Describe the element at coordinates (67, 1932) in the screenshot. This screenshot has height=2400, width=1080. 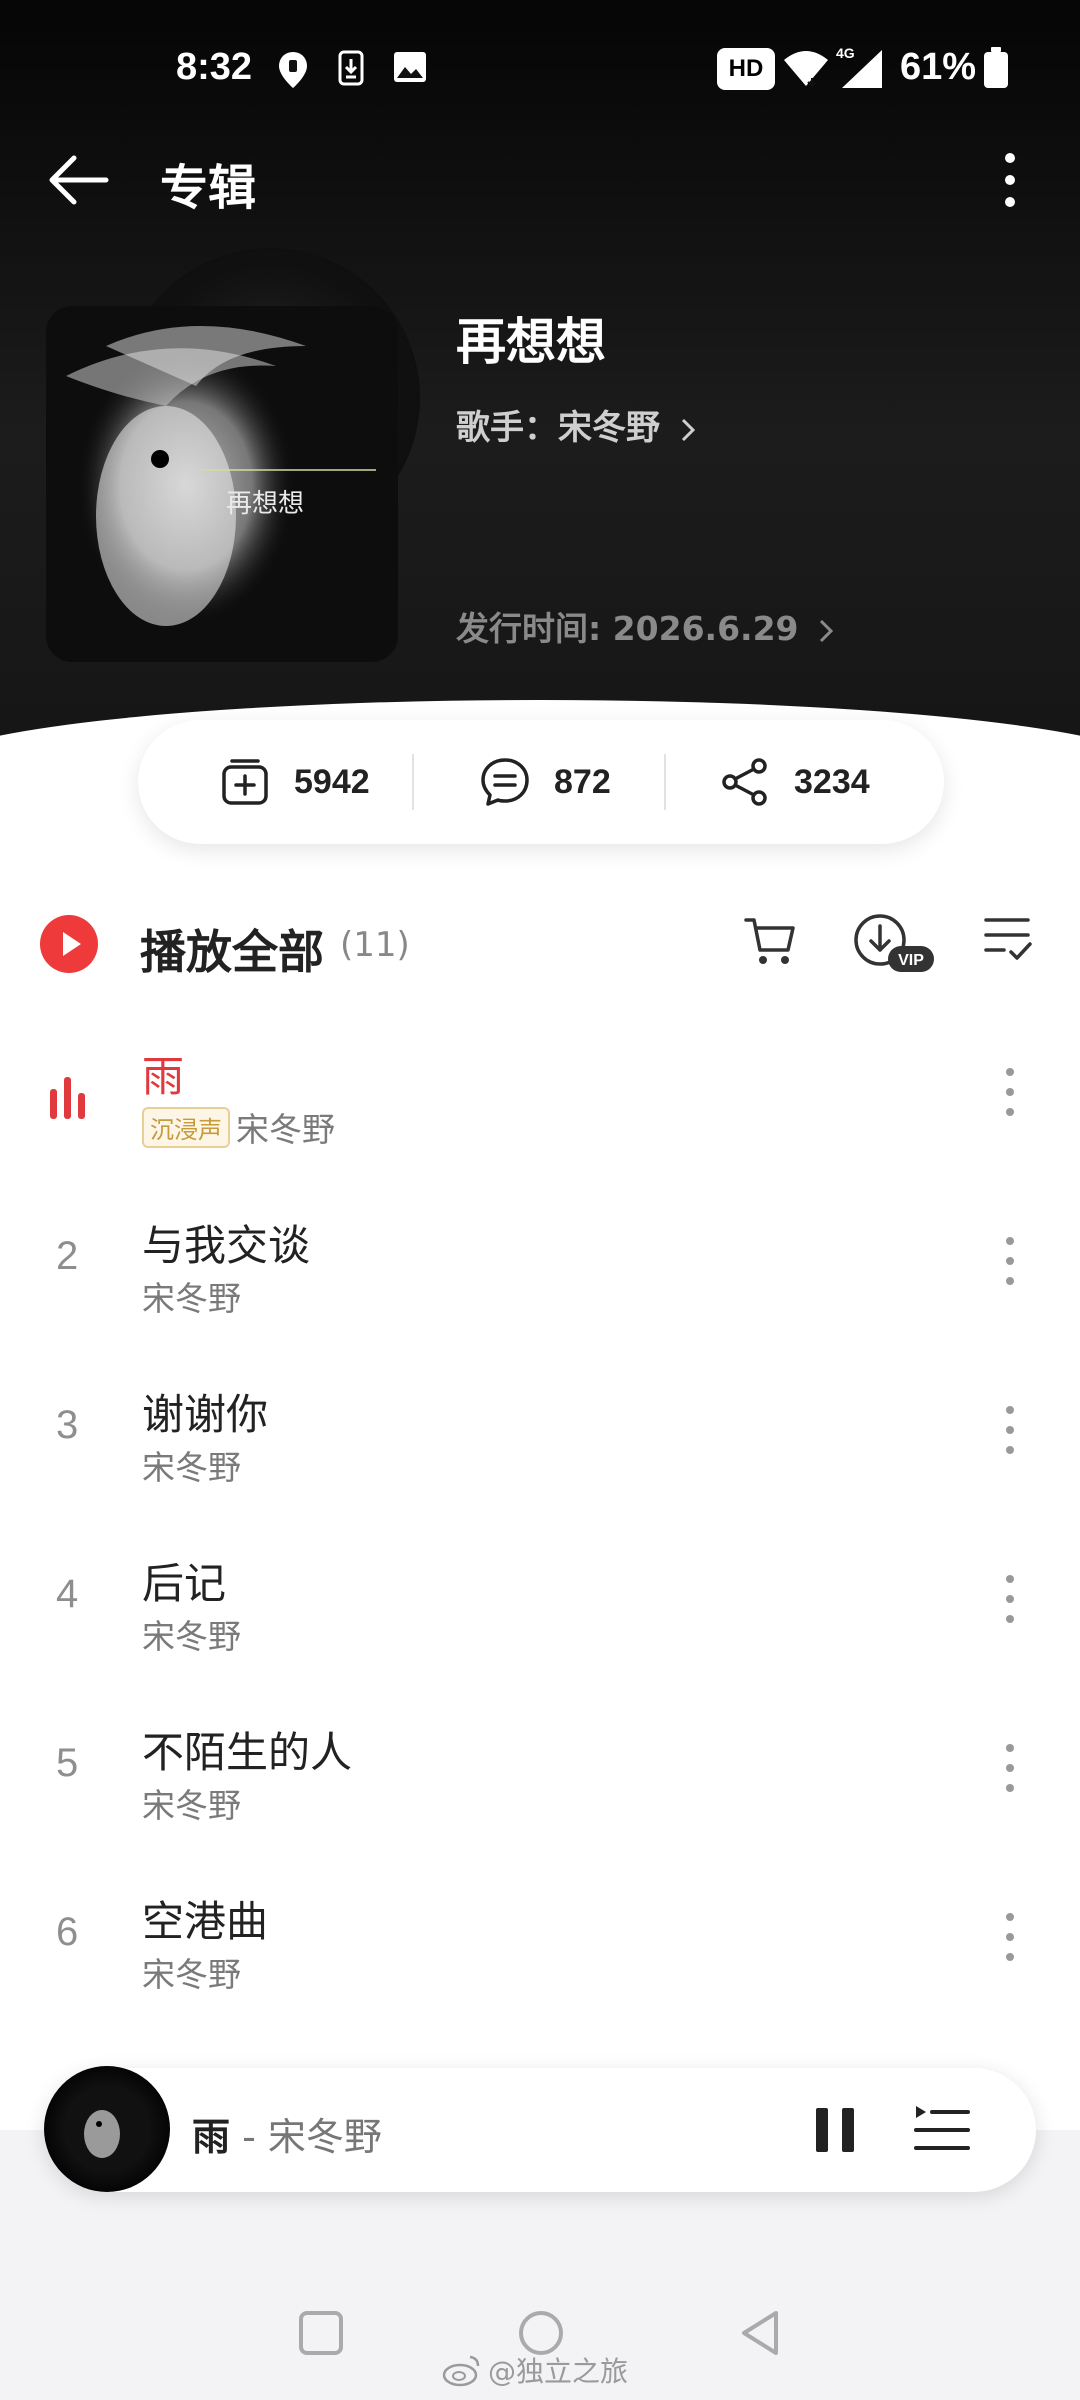
I see `track-number: 6` at that location.